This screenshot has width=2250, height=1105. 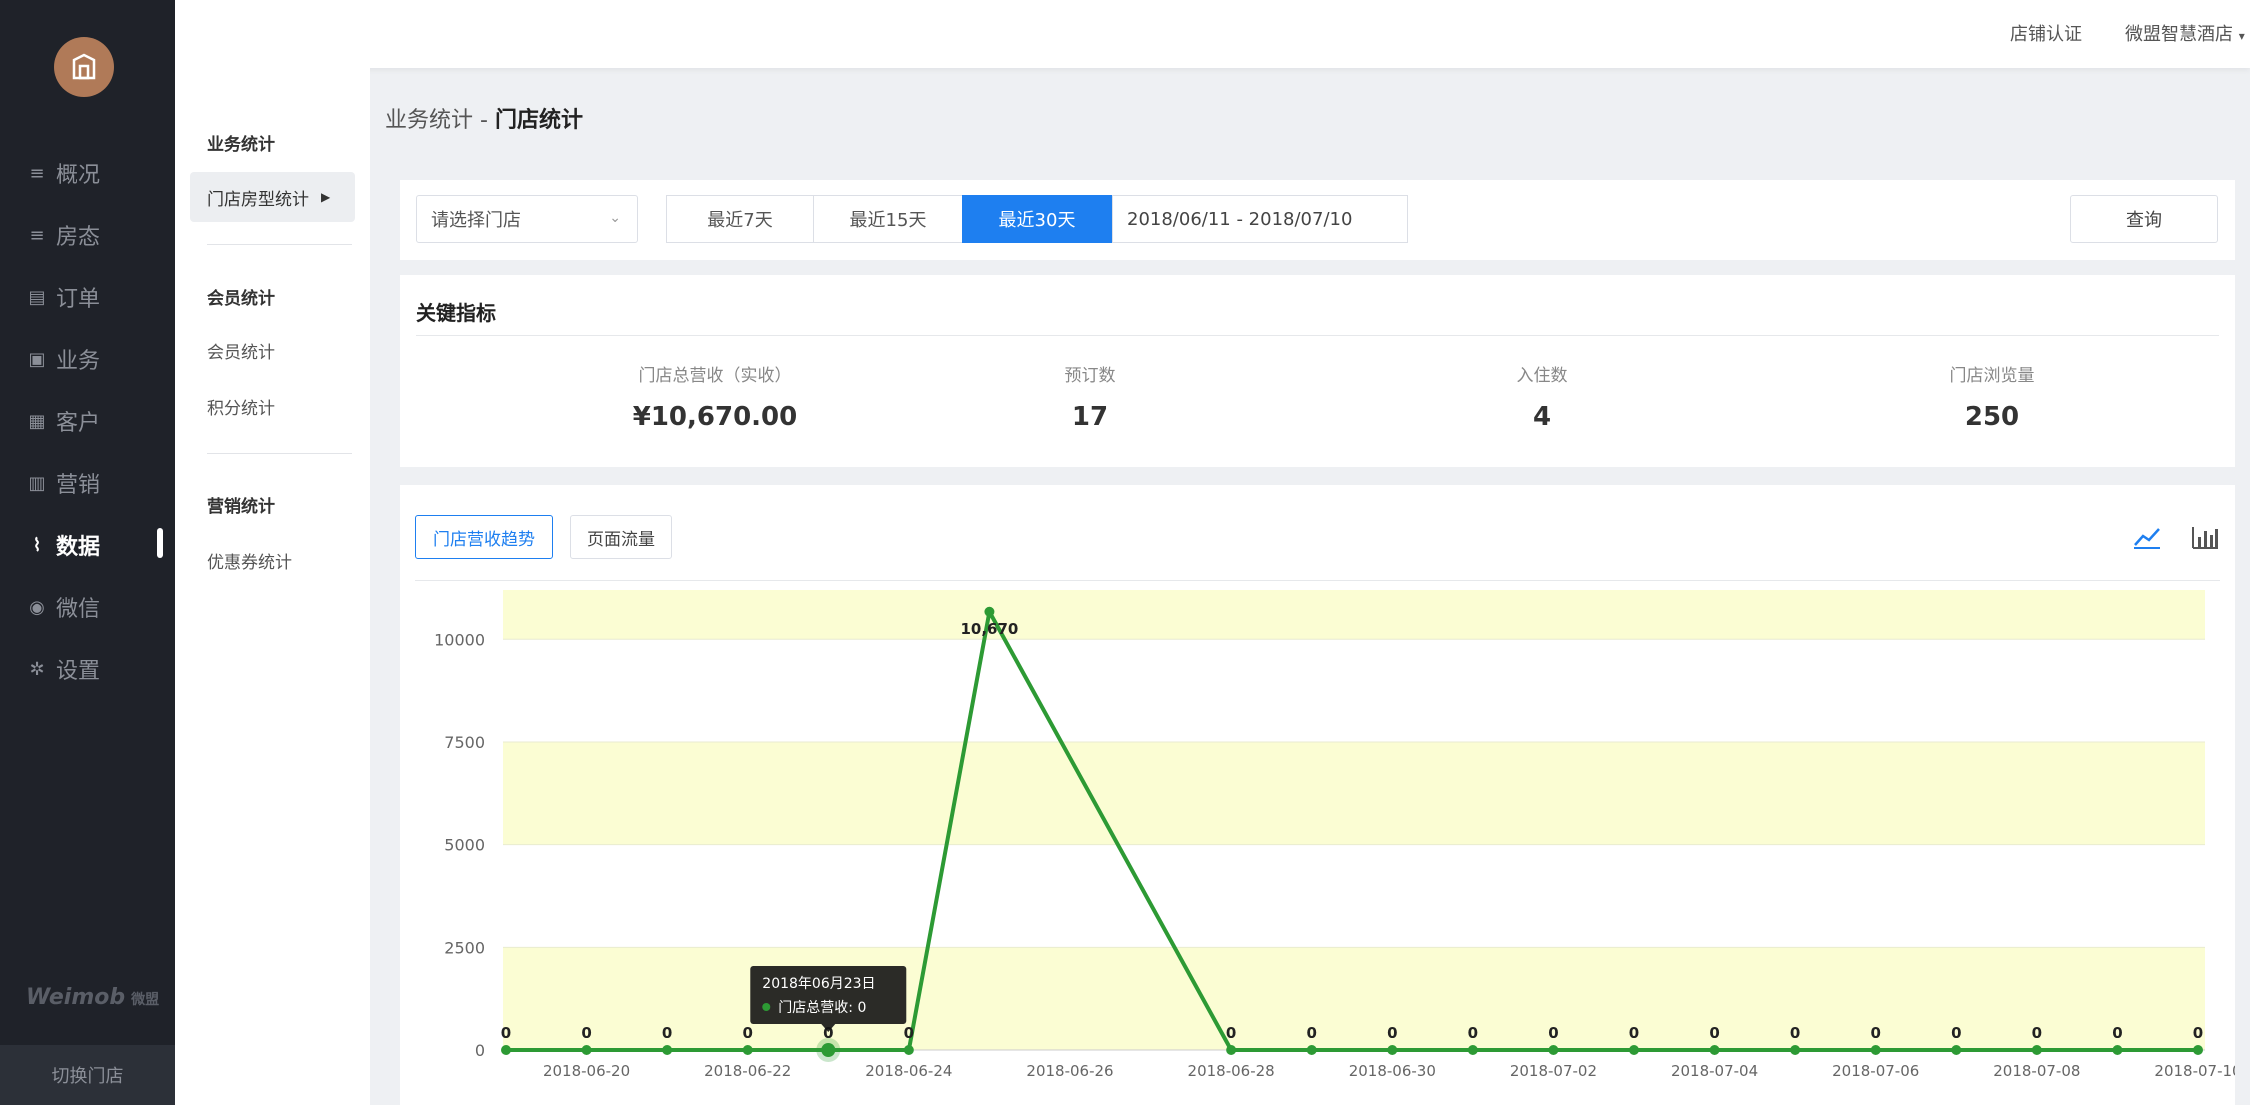 I want to click on subnav-group-business: 业务统计, so click(x=241, y=145).